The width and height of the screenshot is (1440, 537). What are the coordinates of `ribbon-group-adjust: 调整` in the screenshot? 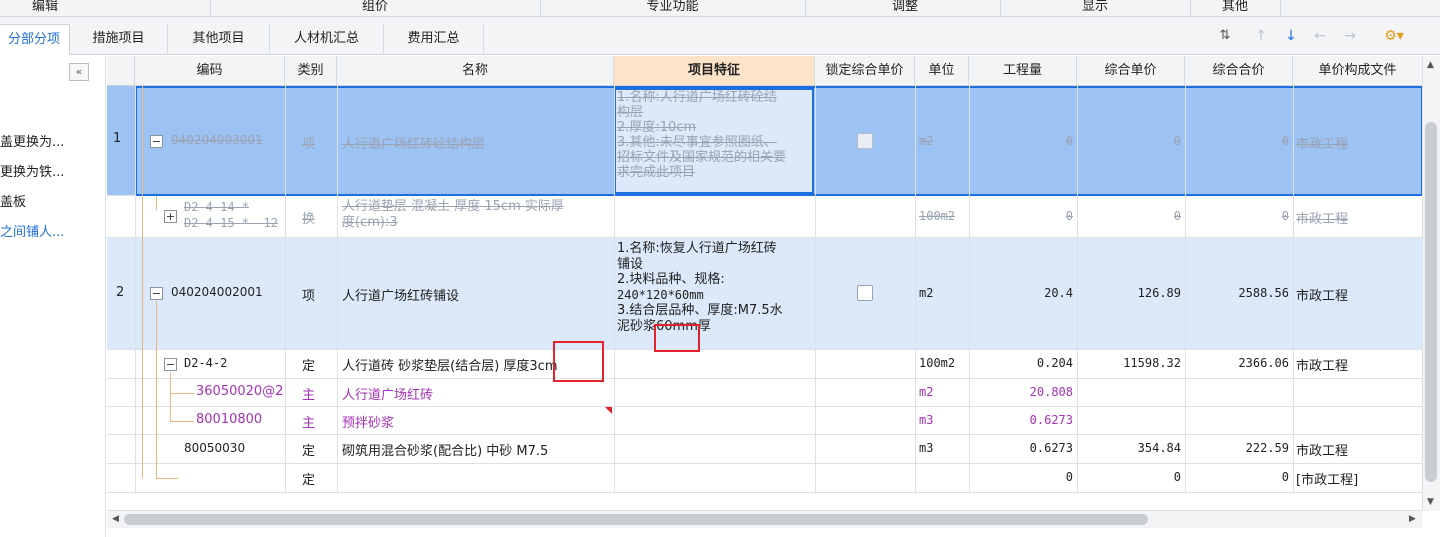 It's located at (905, 8).